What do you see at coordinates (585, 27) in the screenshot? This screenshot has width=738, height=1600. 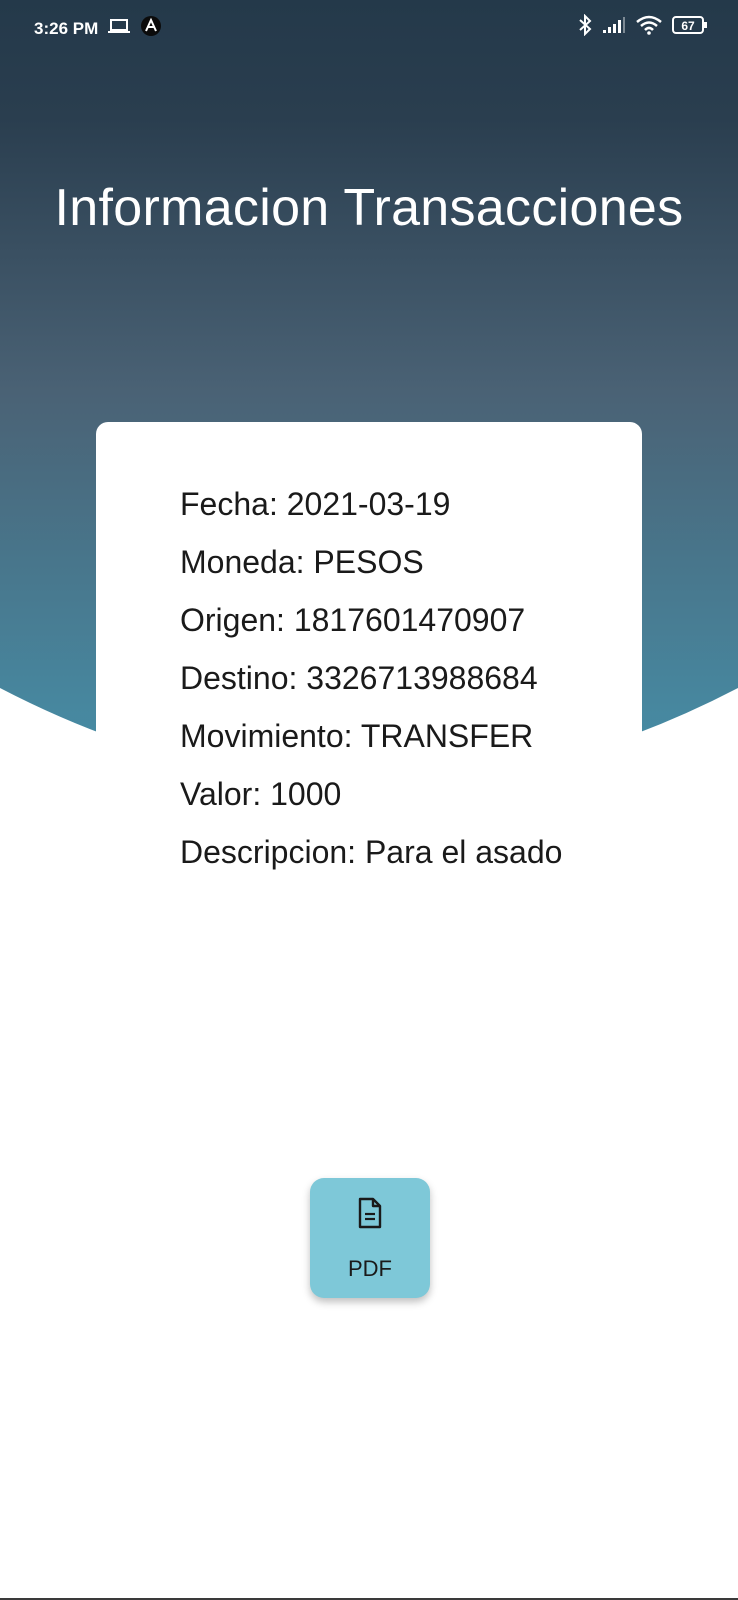 I see `bluetooth-icon` at bounding box center [585, 27].